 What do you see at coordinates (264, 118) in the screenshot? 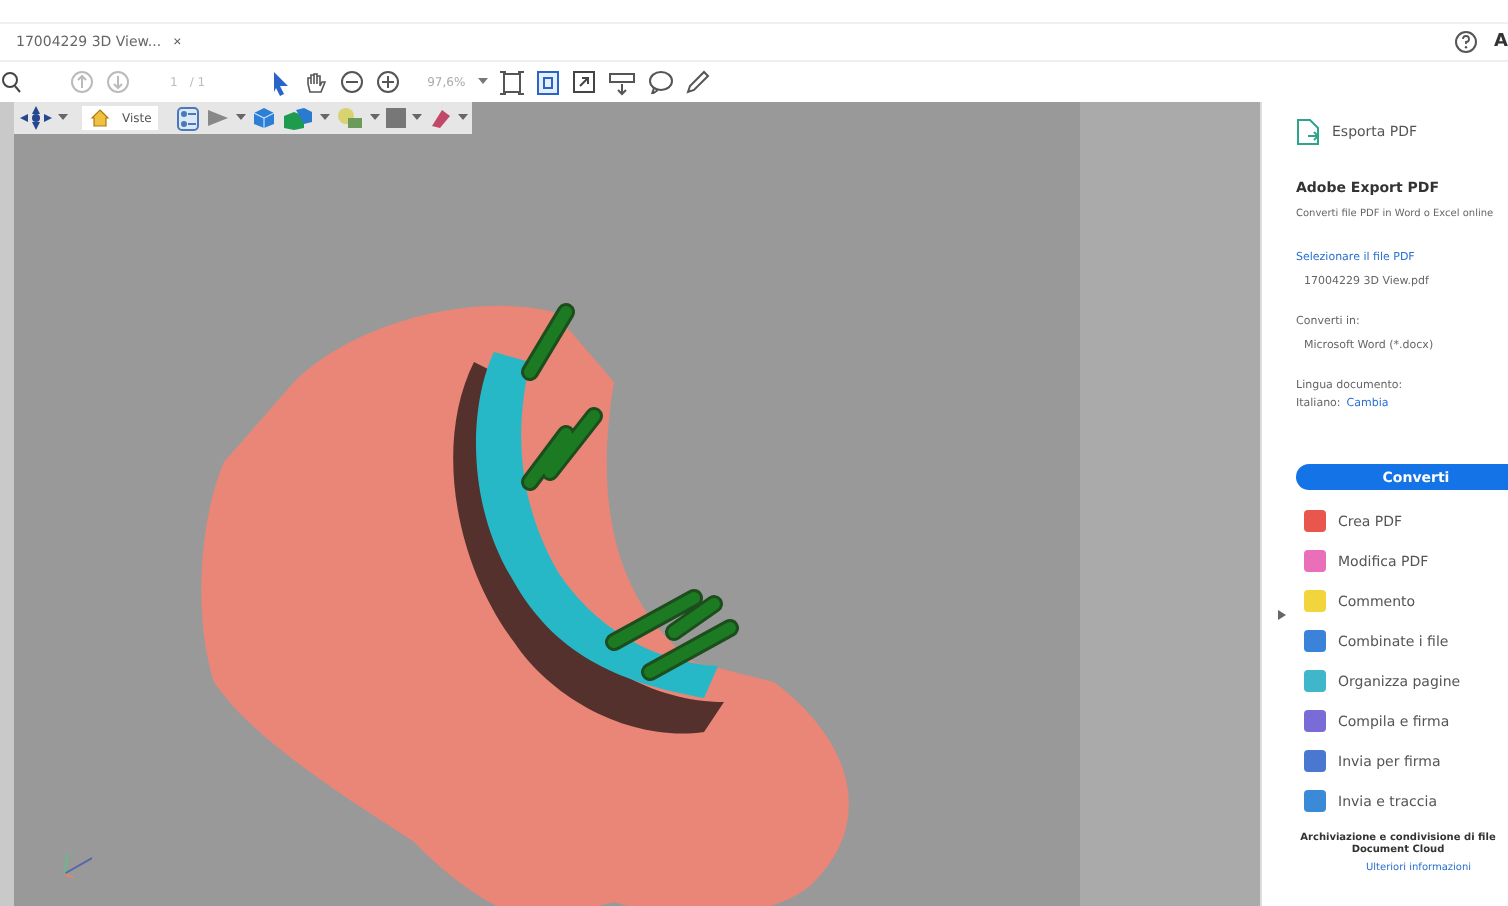
I see `cube-icon` at bounding box center [264, 118].